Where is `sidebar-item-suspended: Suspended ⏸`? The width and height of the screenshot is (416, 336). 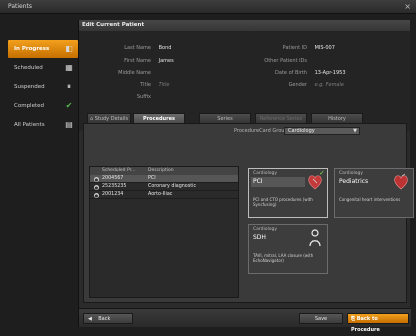 sidebar-item-suspended: Suspended ⏸ is located at coordinates (43, 87).